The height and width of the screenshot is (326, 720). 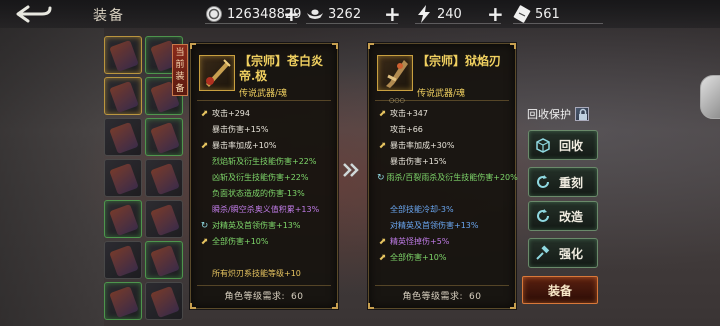 What do you see at coordinates (445, 146) in the screenshot?
I see `stat-line: ⬈ 暴击率加成+30%` at bounding box center [445, 146].